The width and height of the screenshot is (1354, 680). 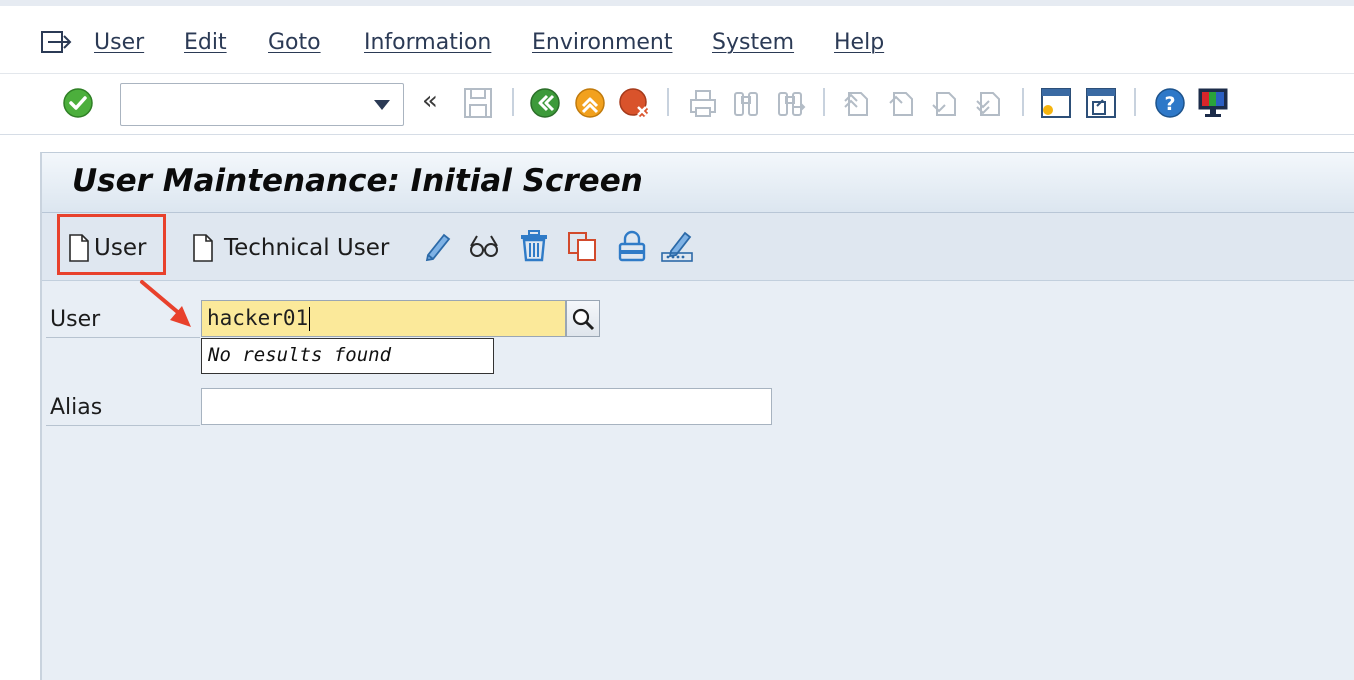 I want to click on menu-toggle-icon, so click(x=57, y=43).